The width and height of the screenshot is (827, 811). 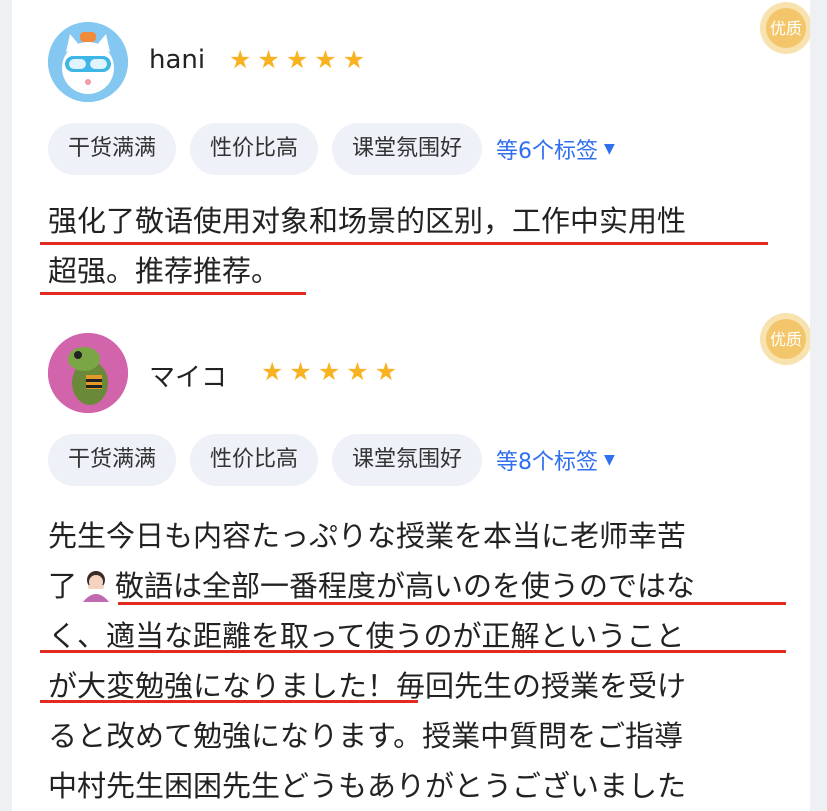 I want to click on tag-row: 干货满满 性价比高 课堂氛围好 等8个标签 ▼, so click(x=331, y=460).